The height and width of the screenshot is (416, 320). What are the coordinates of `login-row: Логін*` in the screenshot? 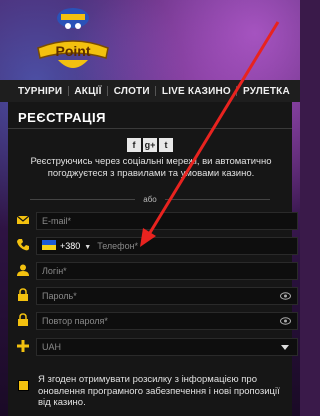 It's located at (156, 271).